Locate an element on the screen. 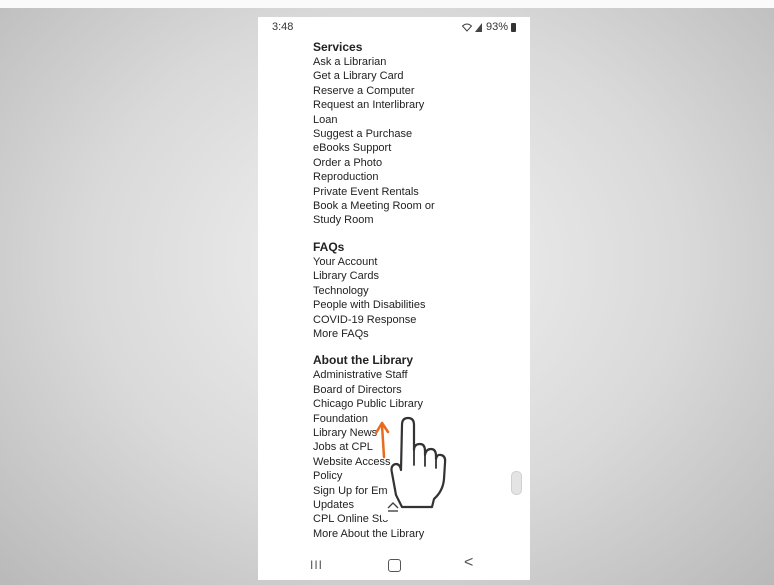 The height and width of the screenshot is (585, 774). battery-percent: 93% is located at coordinates (496, 27).